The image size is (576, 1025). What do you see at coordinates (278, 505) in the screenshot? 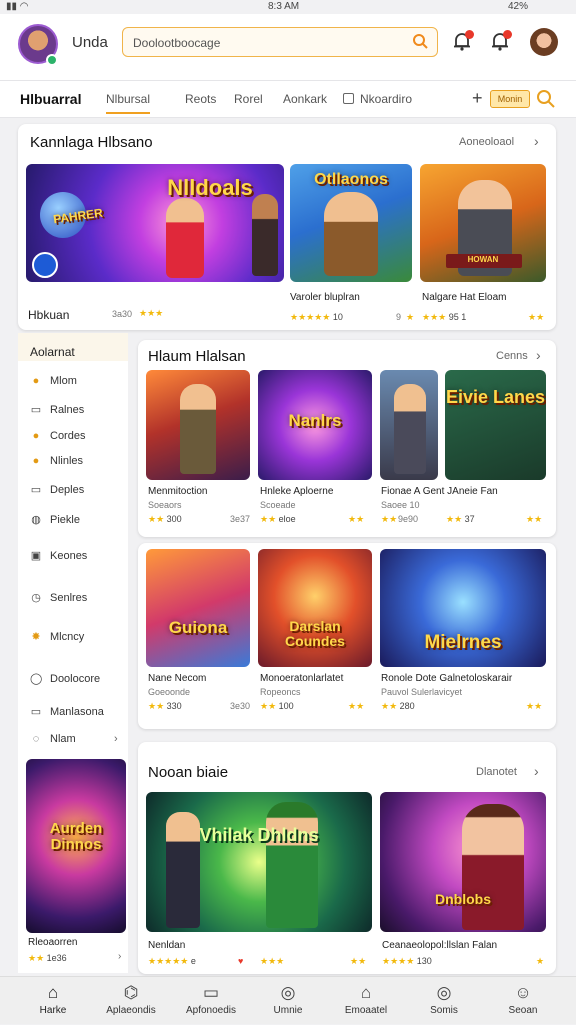
I see `item-subtitle: Scoeade` at bounding box center [278, 505].